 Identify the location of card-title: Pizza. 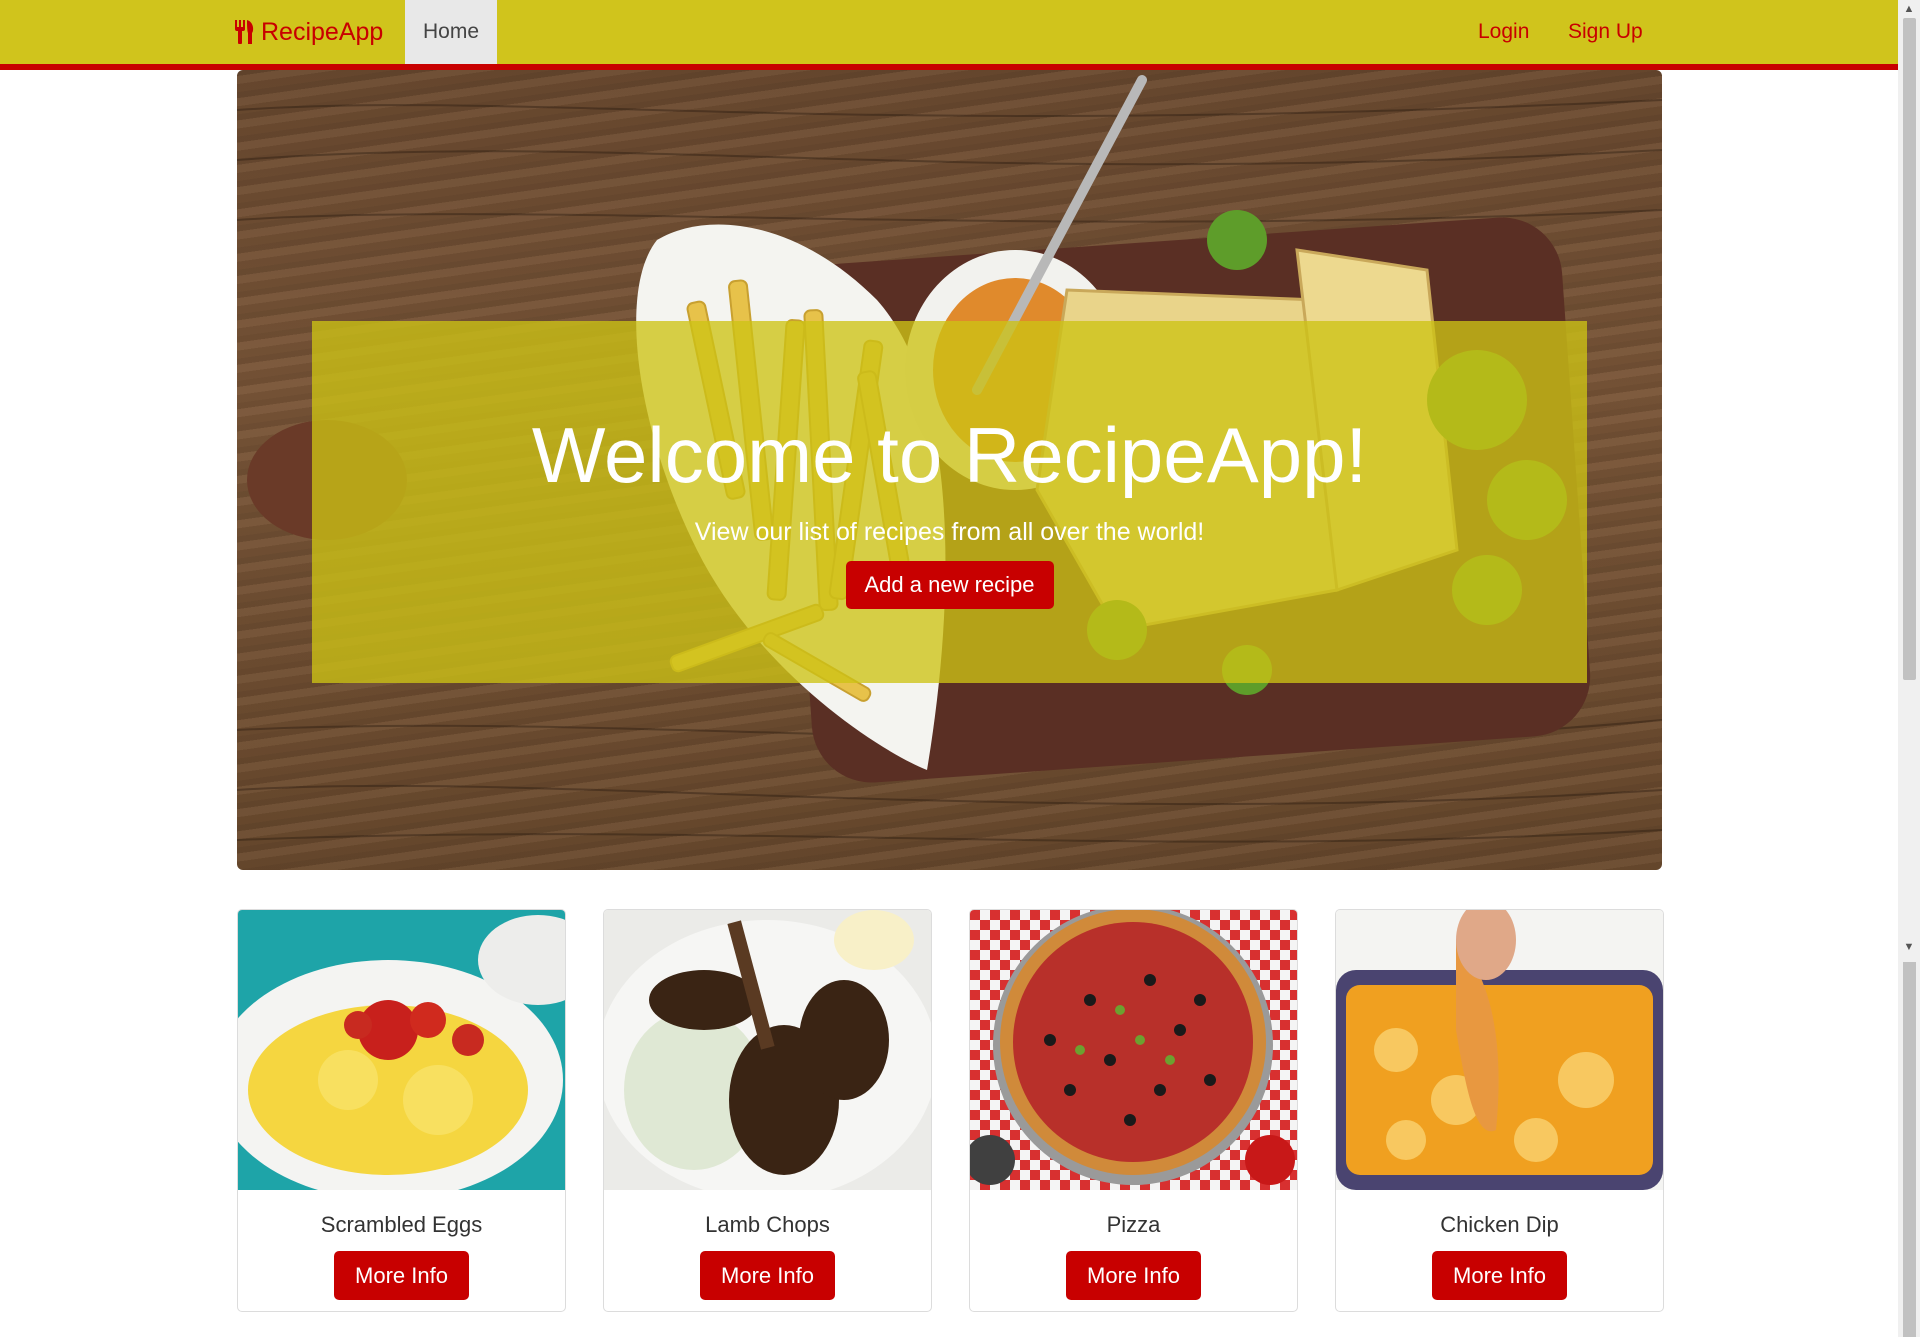
(1133, 1224).